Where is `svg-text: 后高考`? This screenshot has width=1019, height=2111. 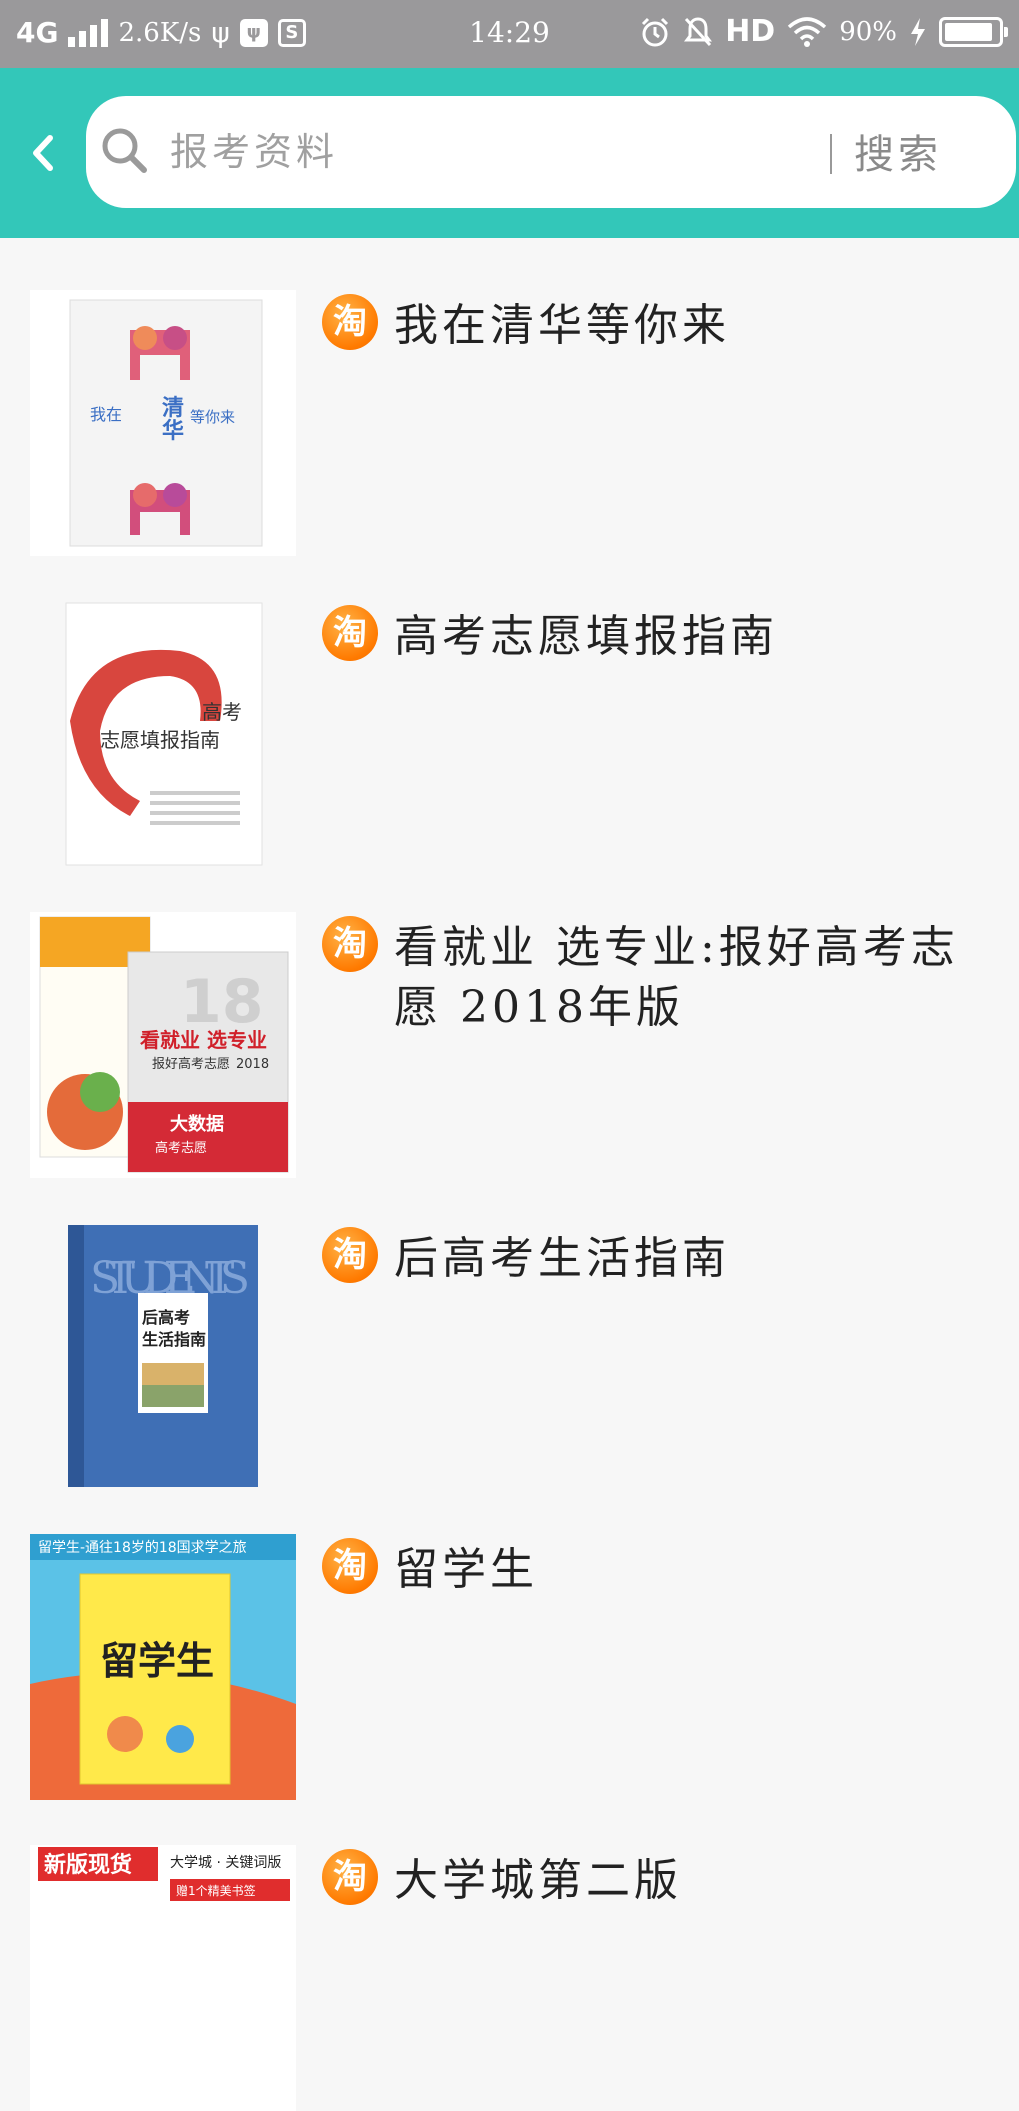
svg-text: 后高考 is located at coordinates (166, 1317).